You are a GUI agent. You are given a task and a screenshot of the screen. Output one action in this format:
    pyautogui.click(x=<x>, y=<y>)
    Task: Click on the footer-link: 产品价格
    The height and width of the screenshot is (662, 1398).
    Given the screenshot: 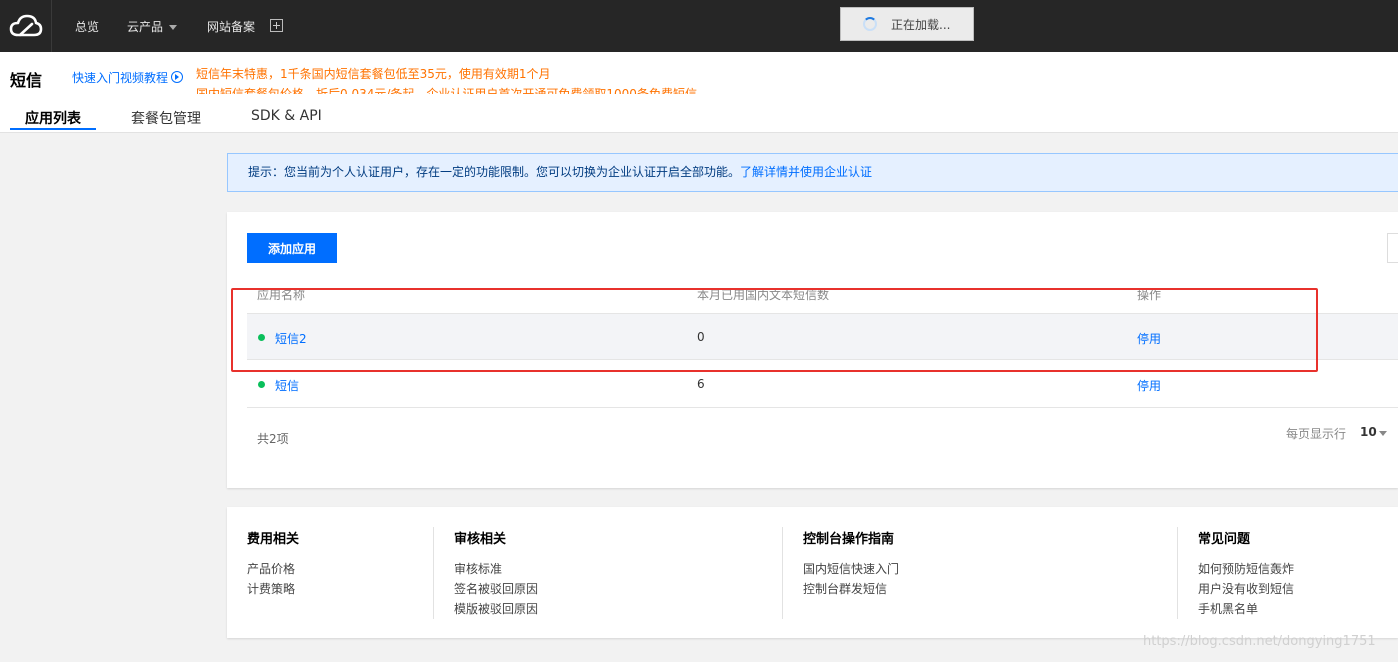 What is the action you would take?
    pyautogui.click(x=273, y=569)
    